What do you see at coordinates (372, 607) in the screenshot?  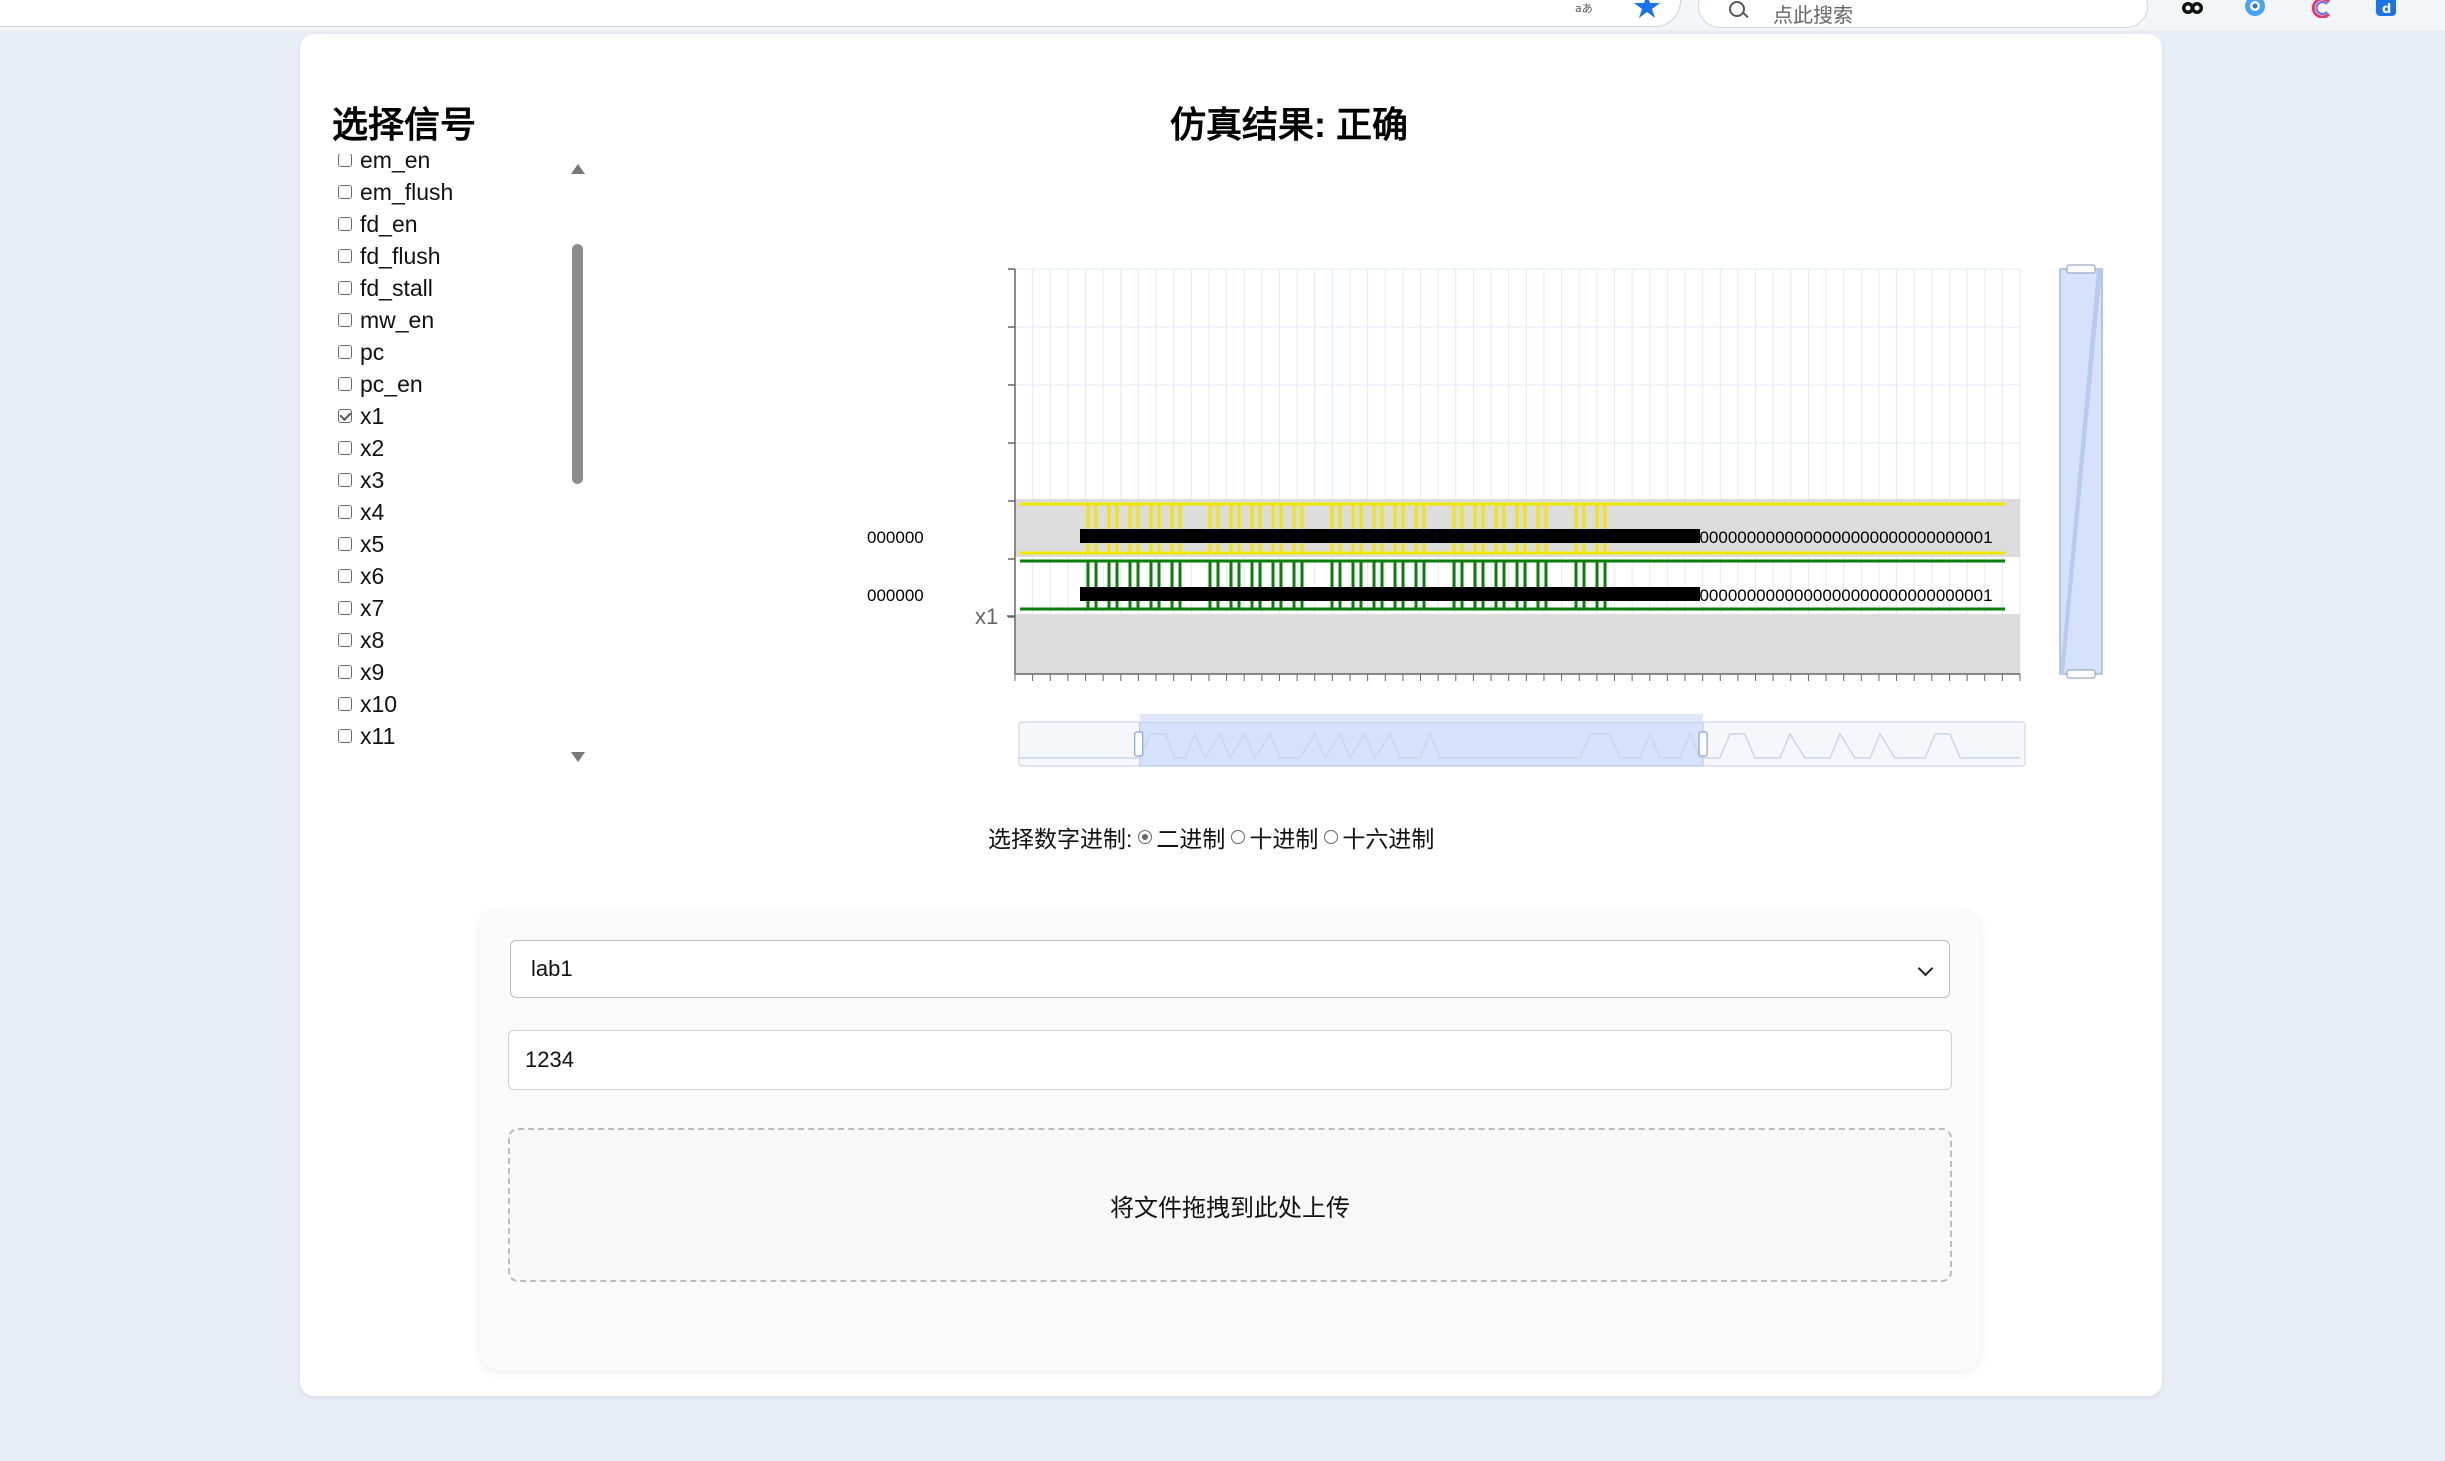 I see `signal-label: x7` at bounding box center [372, 607].